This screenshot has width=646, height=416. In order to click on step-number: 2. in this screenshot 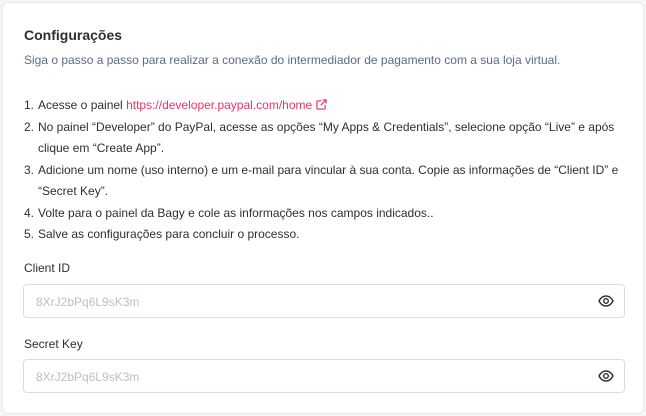, I will do `click(29, 126)`.